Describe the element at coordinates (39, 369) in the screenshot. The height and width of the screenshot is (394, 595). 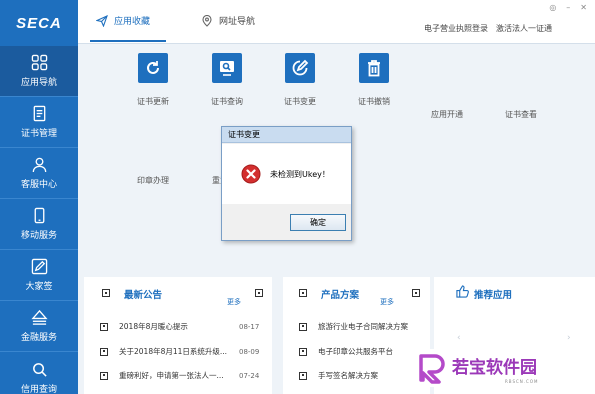
I see `search-icon` at that location.